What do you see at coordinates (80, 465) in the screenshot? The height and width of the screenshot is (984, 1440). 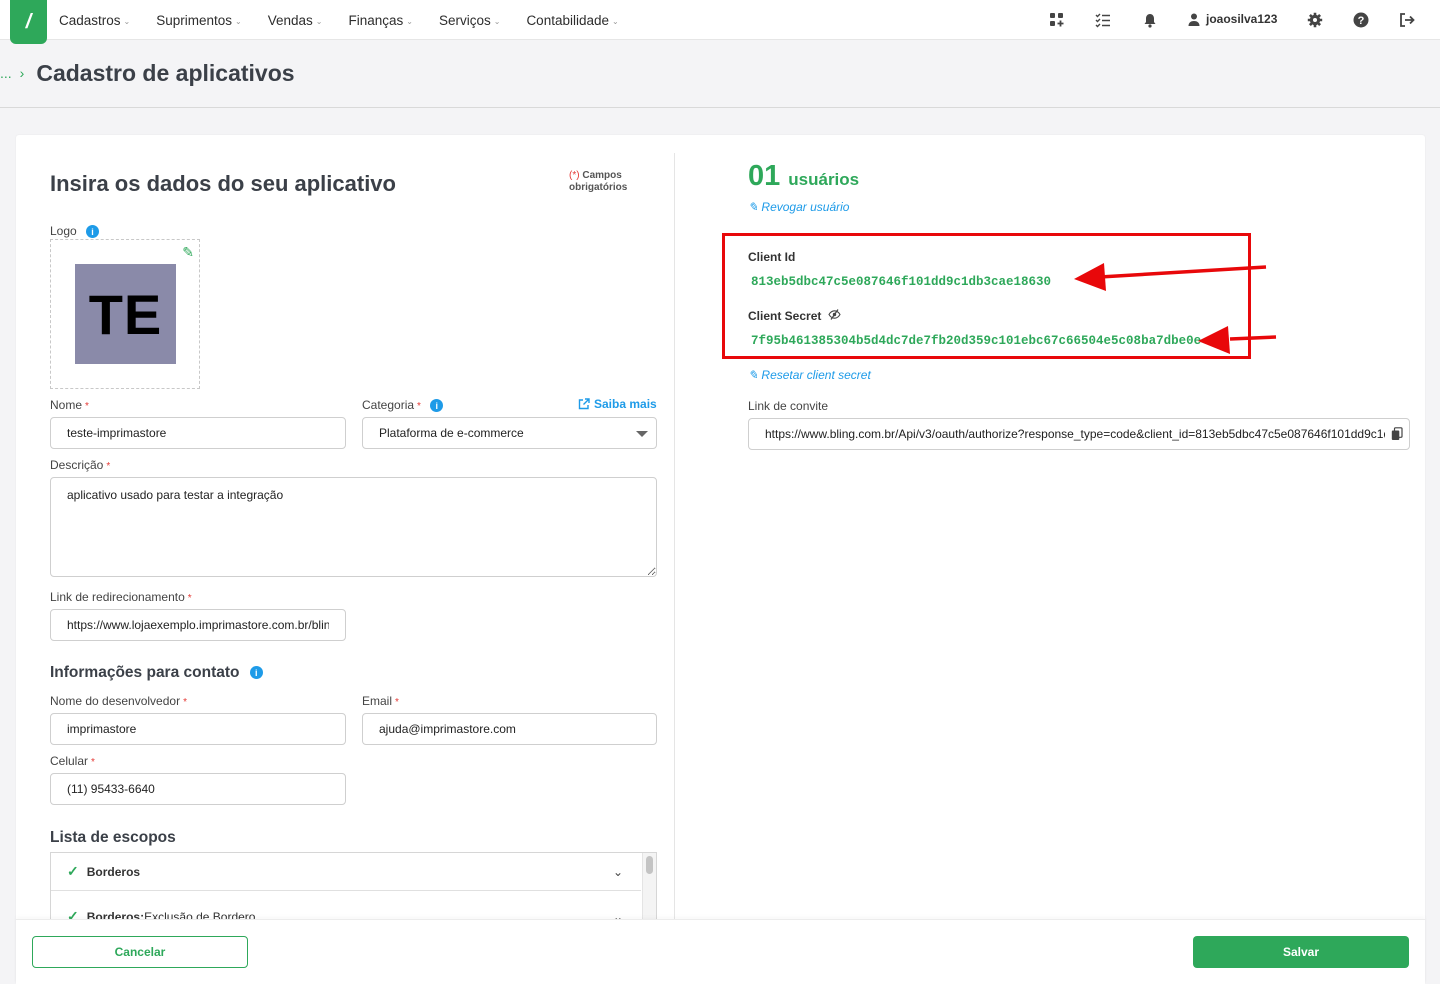 I see `description-label: Descrição *` at bounding box center [80, 465].